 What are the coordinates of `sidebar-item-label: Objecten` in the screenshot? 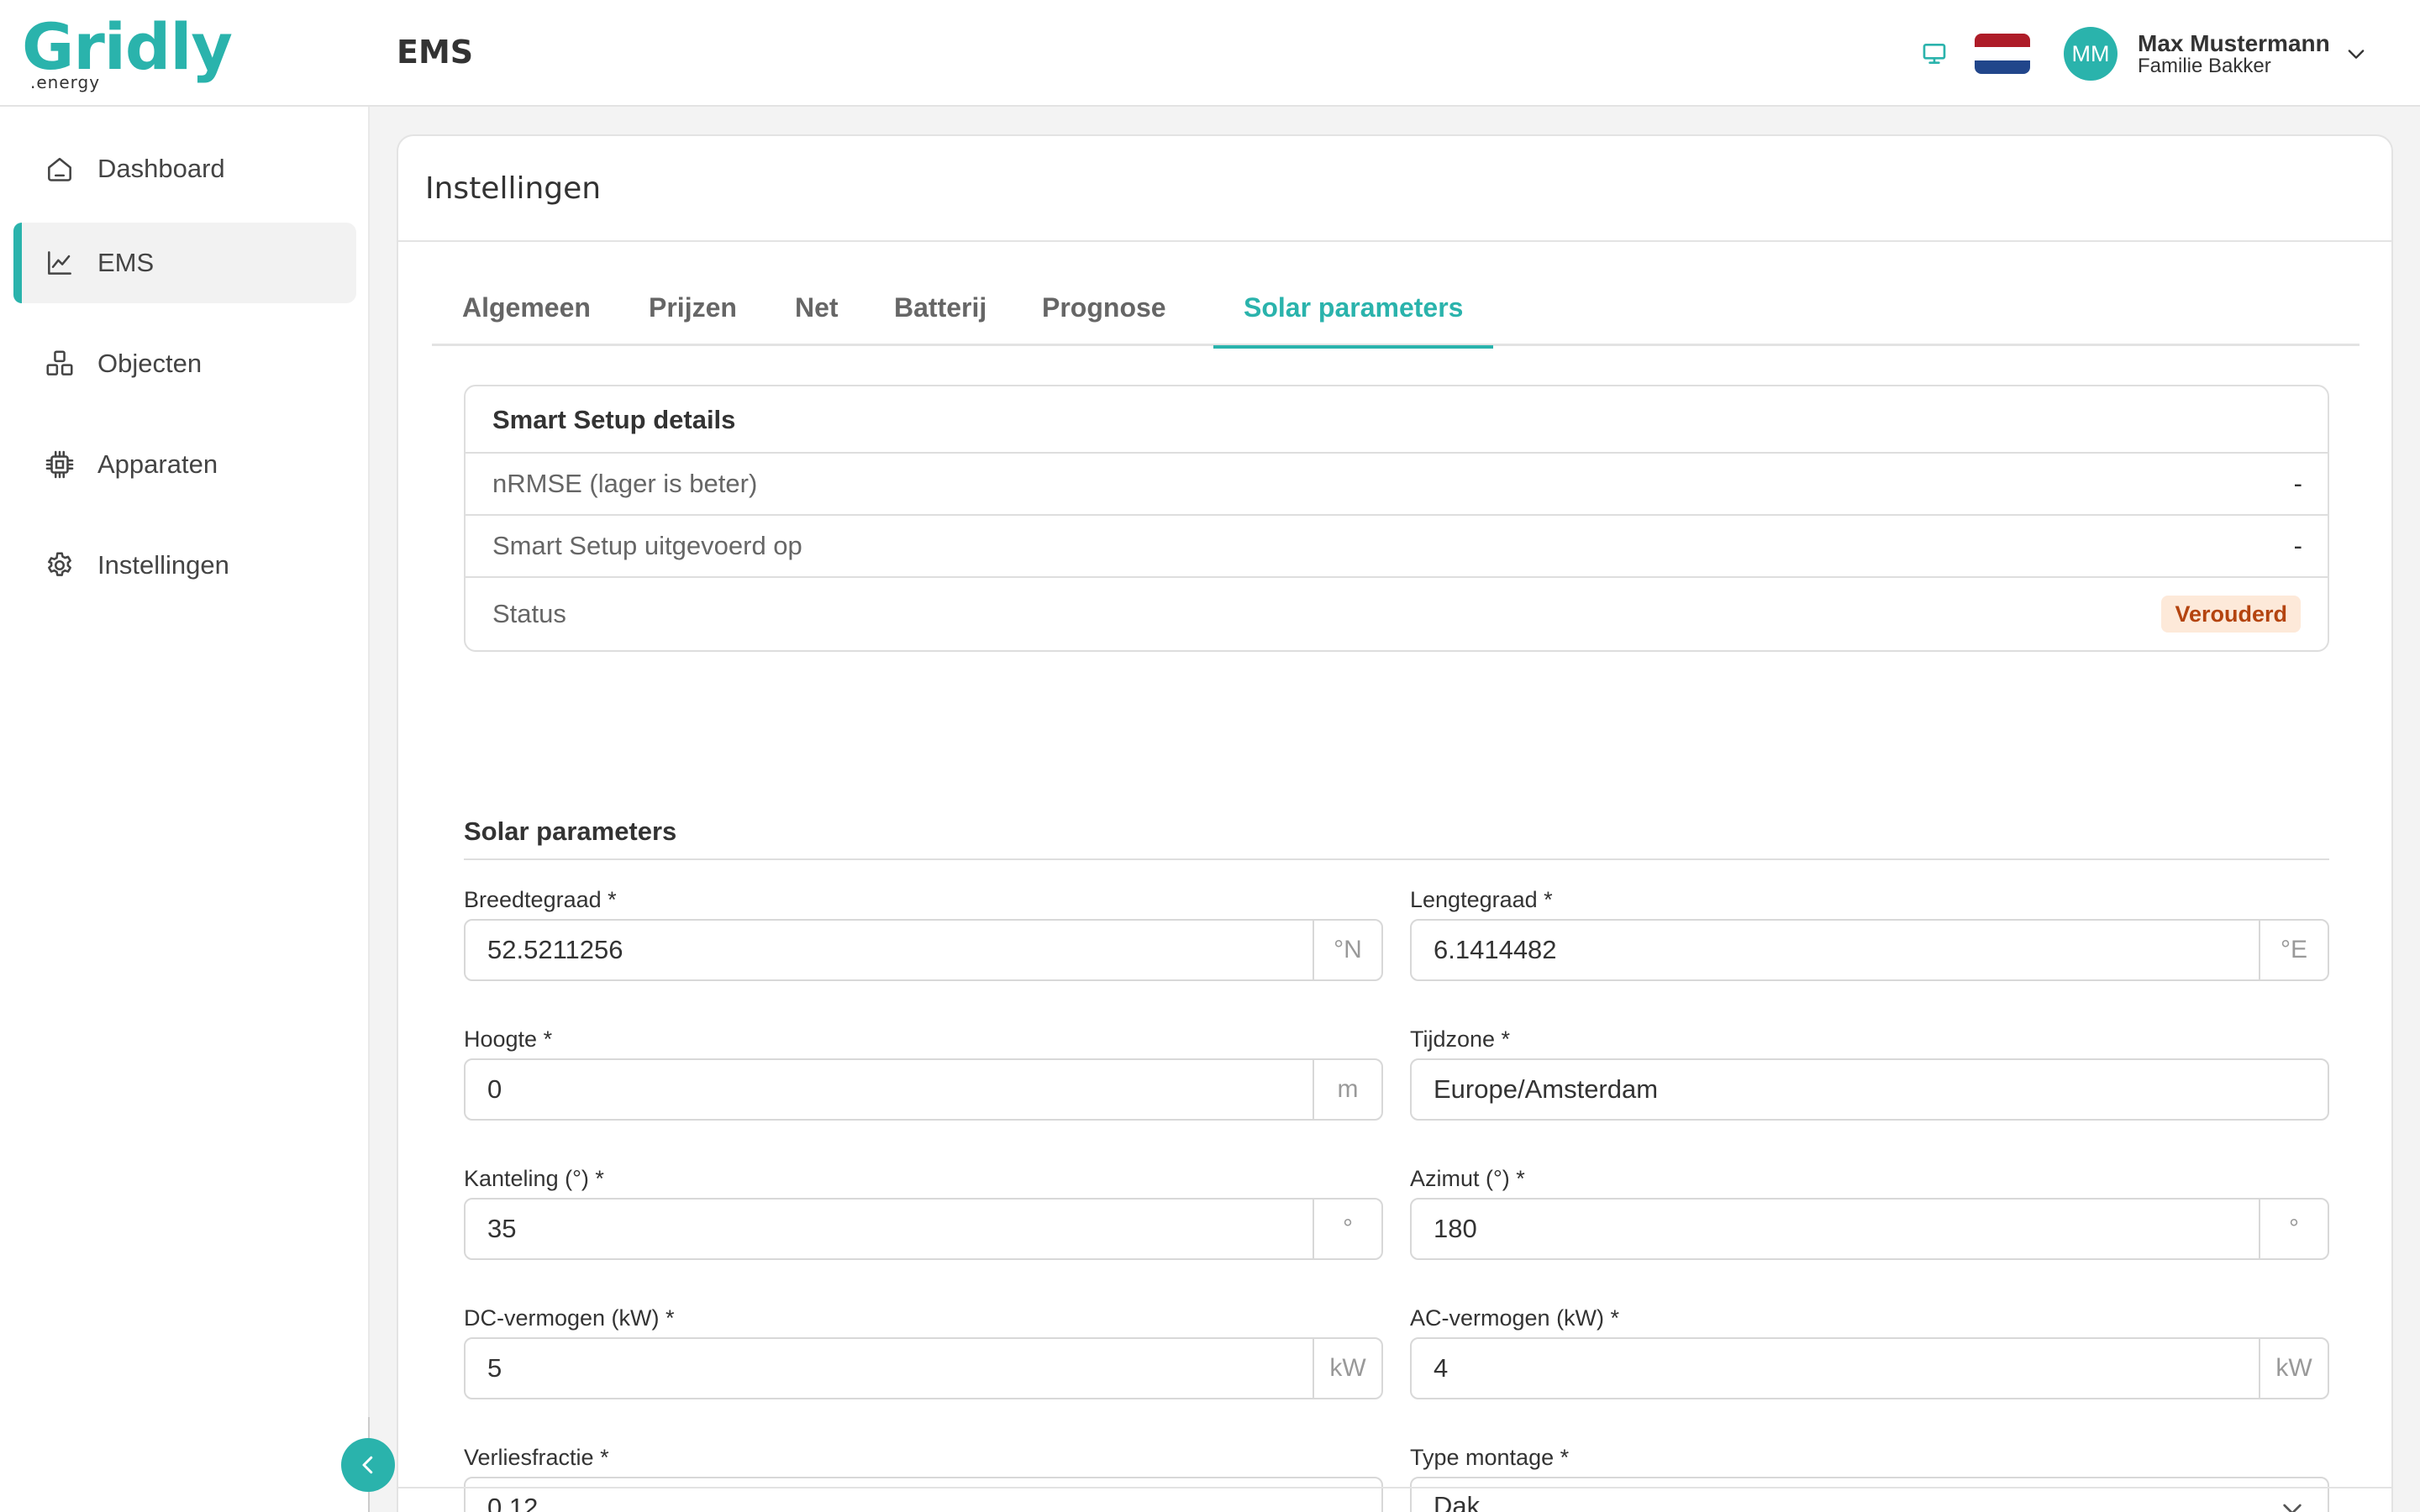 It's located at (150, 363).